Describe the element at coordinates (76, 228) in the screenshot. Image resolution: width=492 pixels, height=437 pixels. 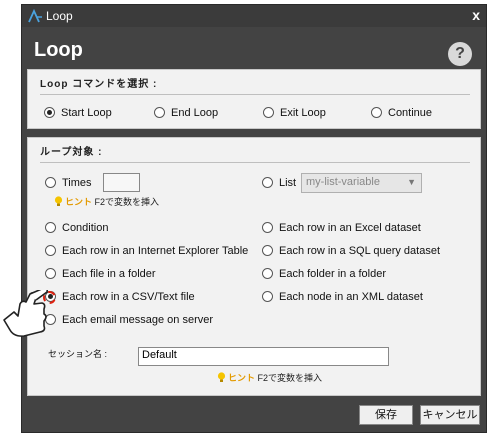
I see `radio-condition: Condition` at that location.